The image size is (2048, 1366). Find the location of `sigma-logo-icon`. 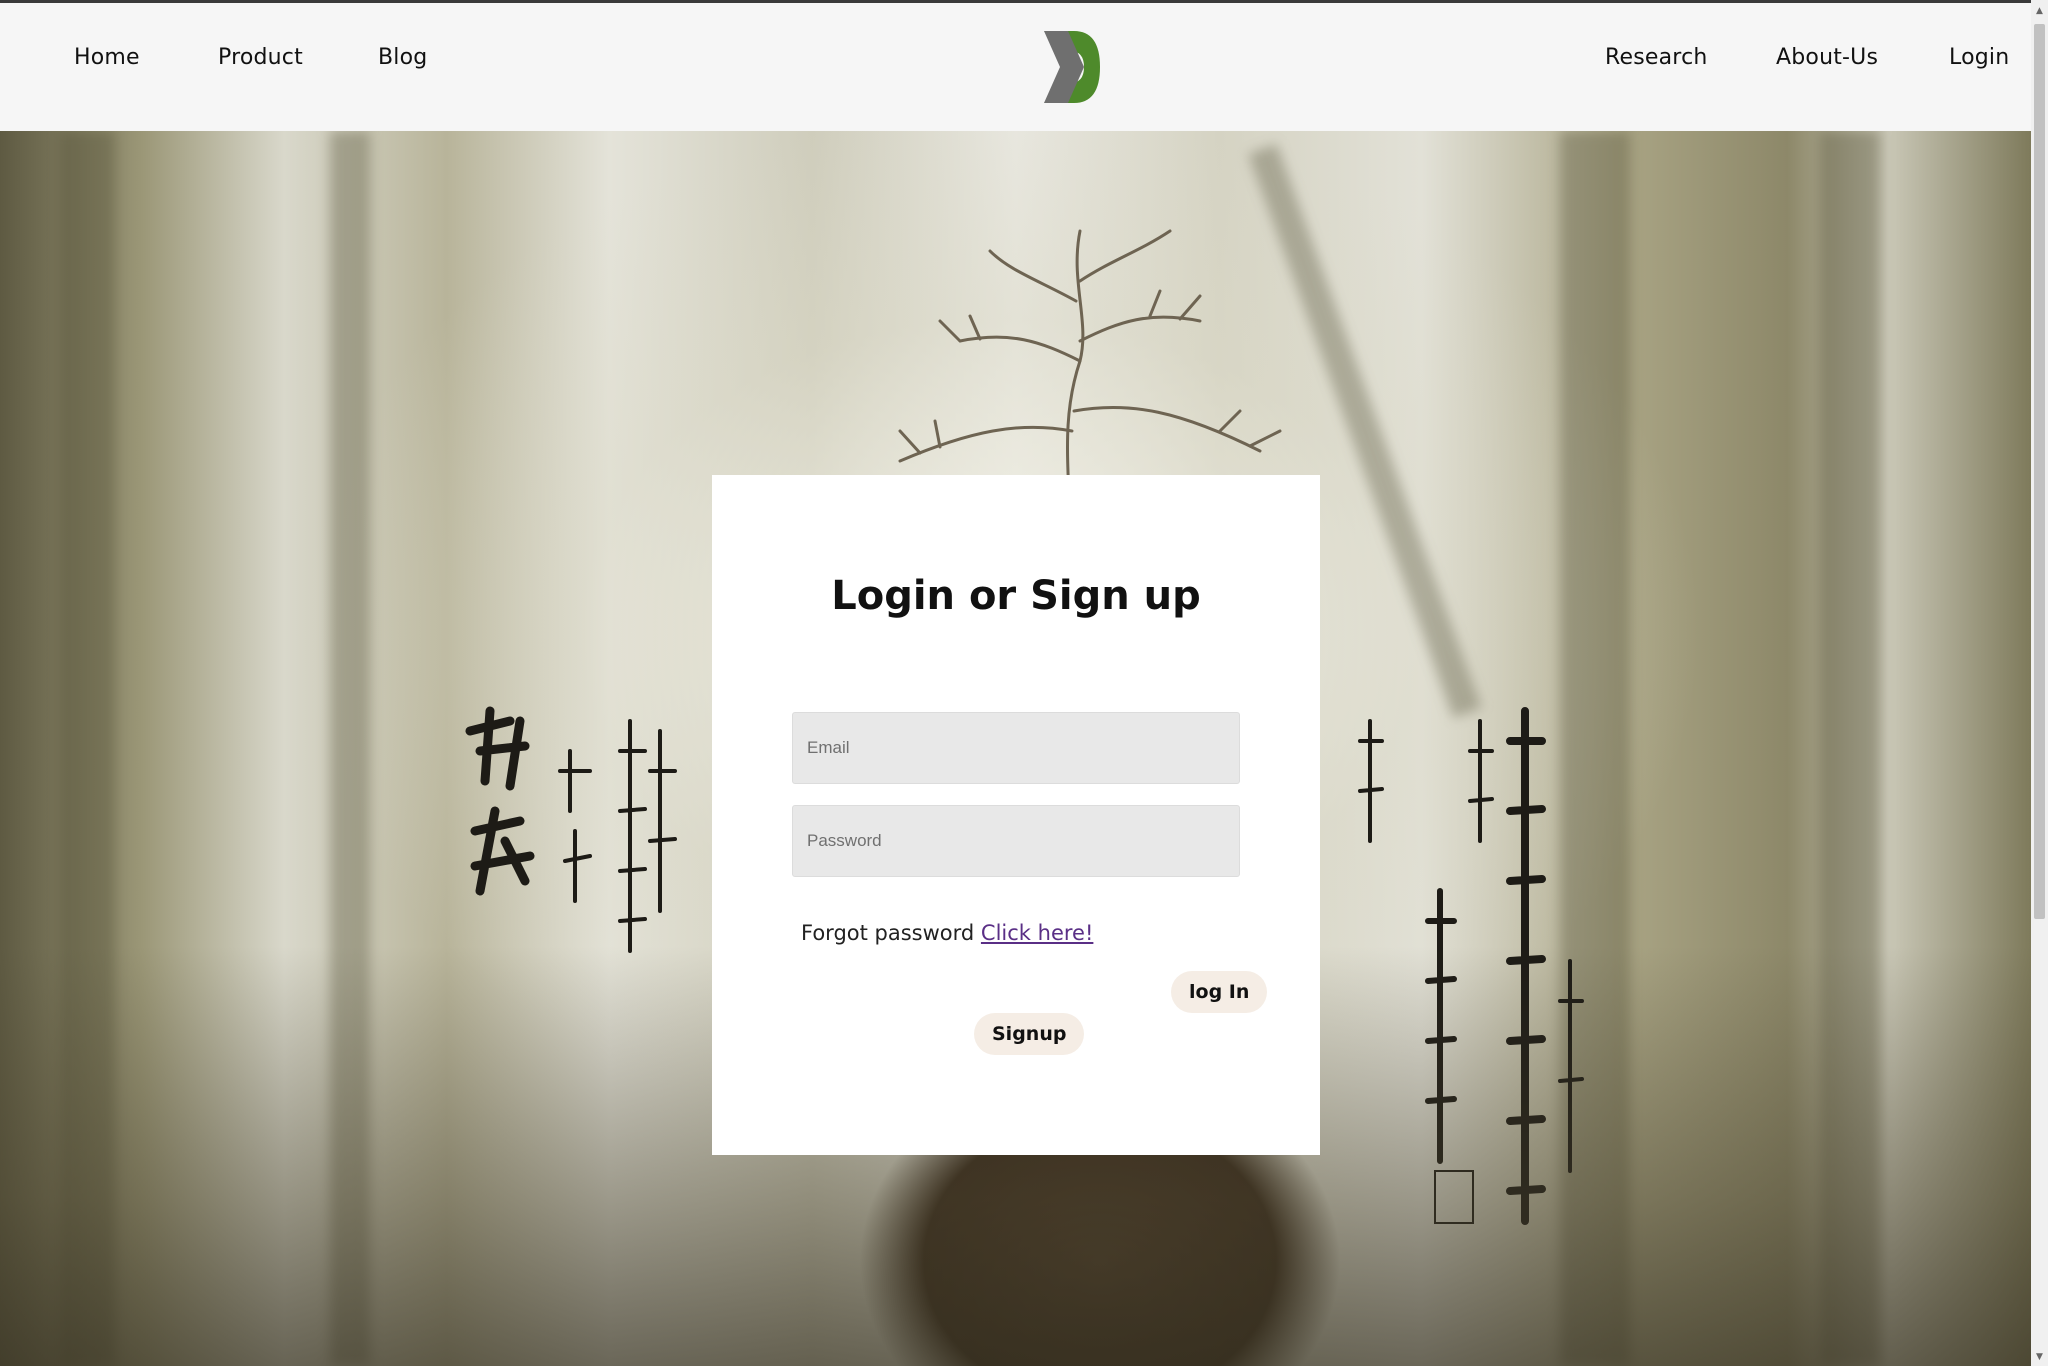

sigma-logo-icon is located at coordinates (1073, 67).